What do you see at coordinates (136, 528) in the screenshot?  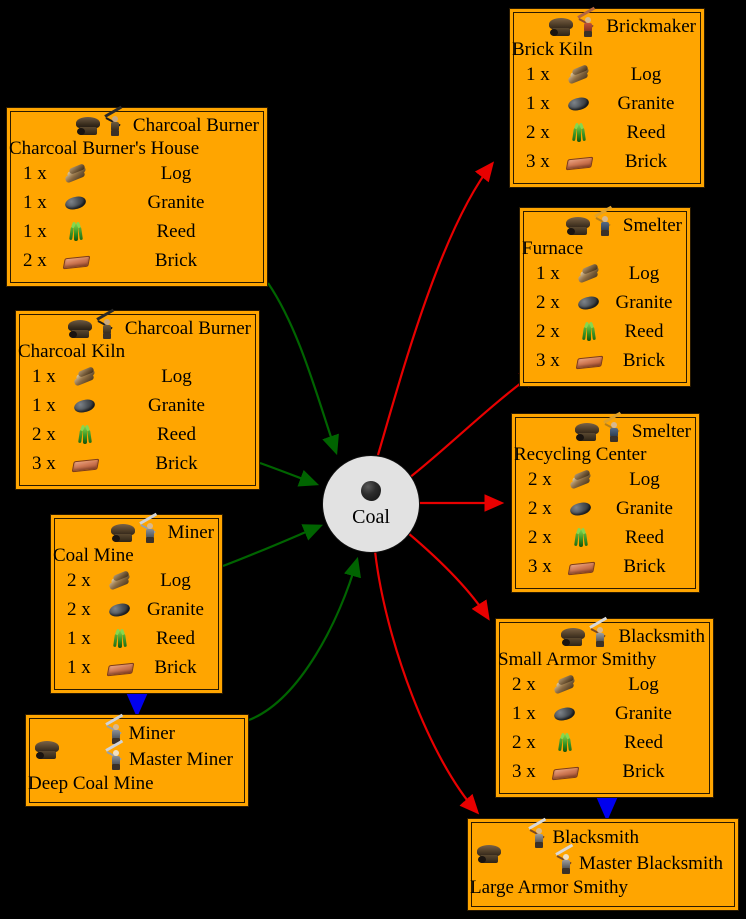 I see `node-header: Miner` at bounding box center [136, 528].